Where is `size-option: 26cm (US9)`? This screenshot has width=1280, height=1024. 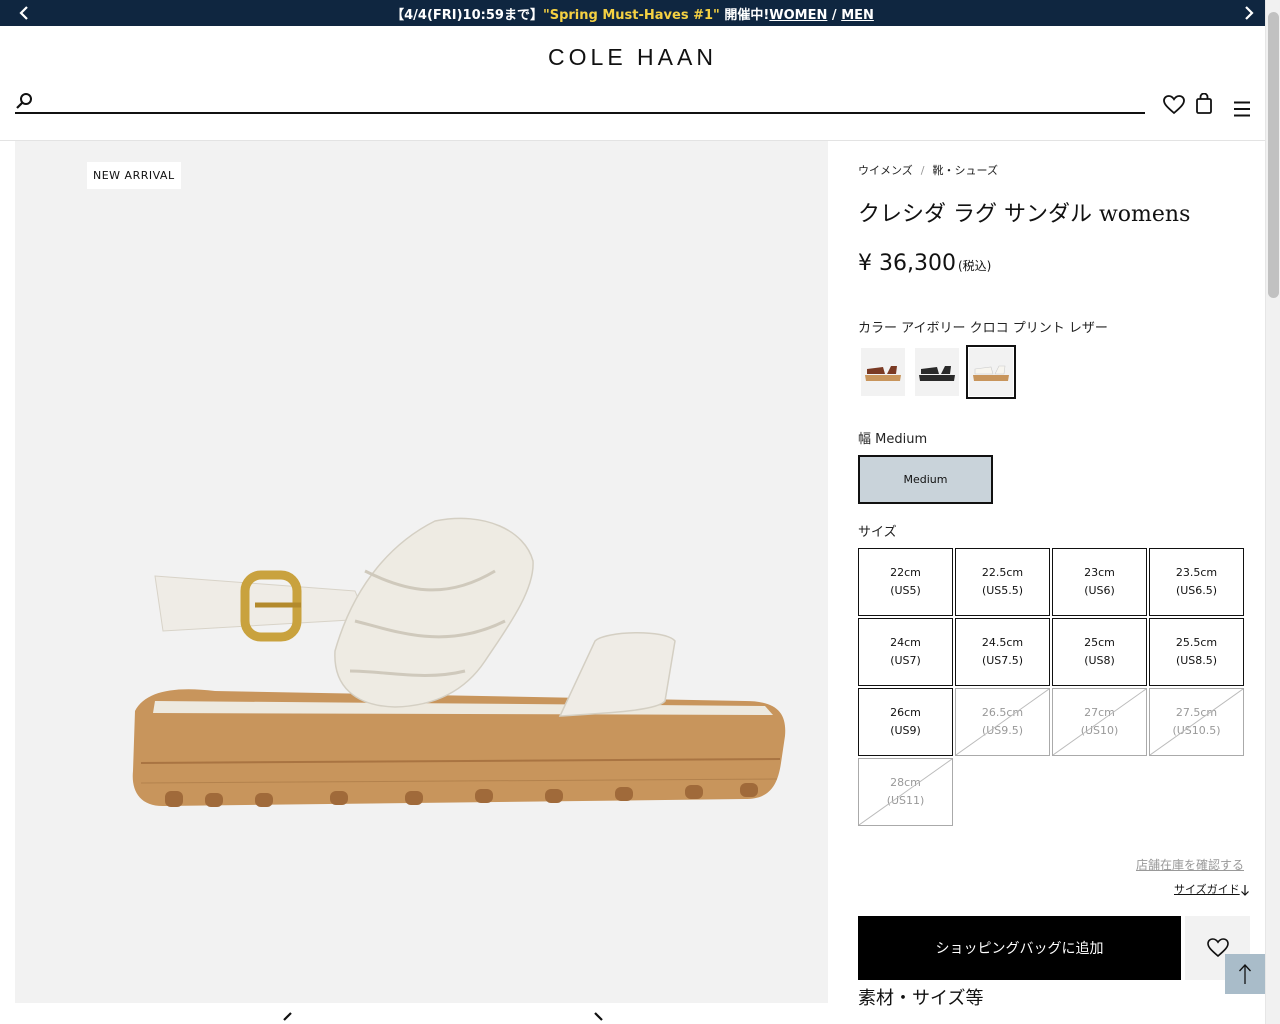 size-option: 26cm (US9) is located at coordinates (905, 722).